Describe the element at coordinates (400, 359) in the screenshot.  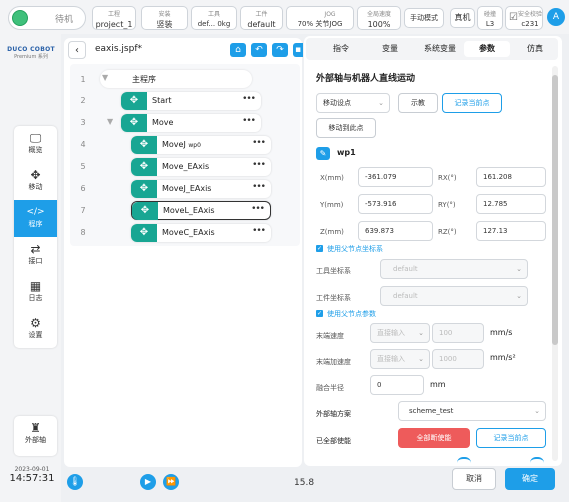
I see `accel-mode-select: 直接输入 ⌄` at that location.